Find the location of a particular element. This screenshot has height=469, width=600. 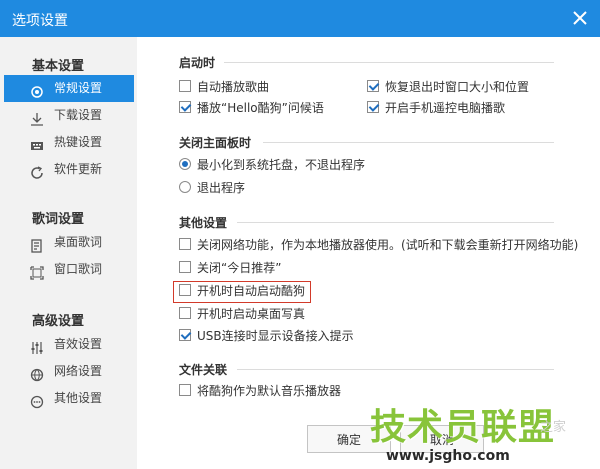

watermark-url: www.jsgho.com is located at coordinates (448, 456).